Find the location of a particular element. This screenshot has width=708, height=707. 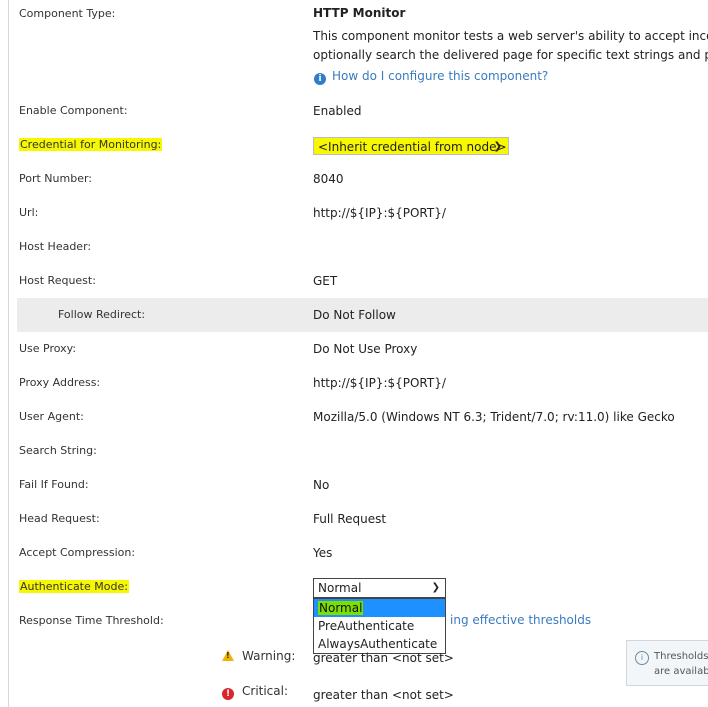

port-number-label: Port Number: is located at coordinates (56, 178).